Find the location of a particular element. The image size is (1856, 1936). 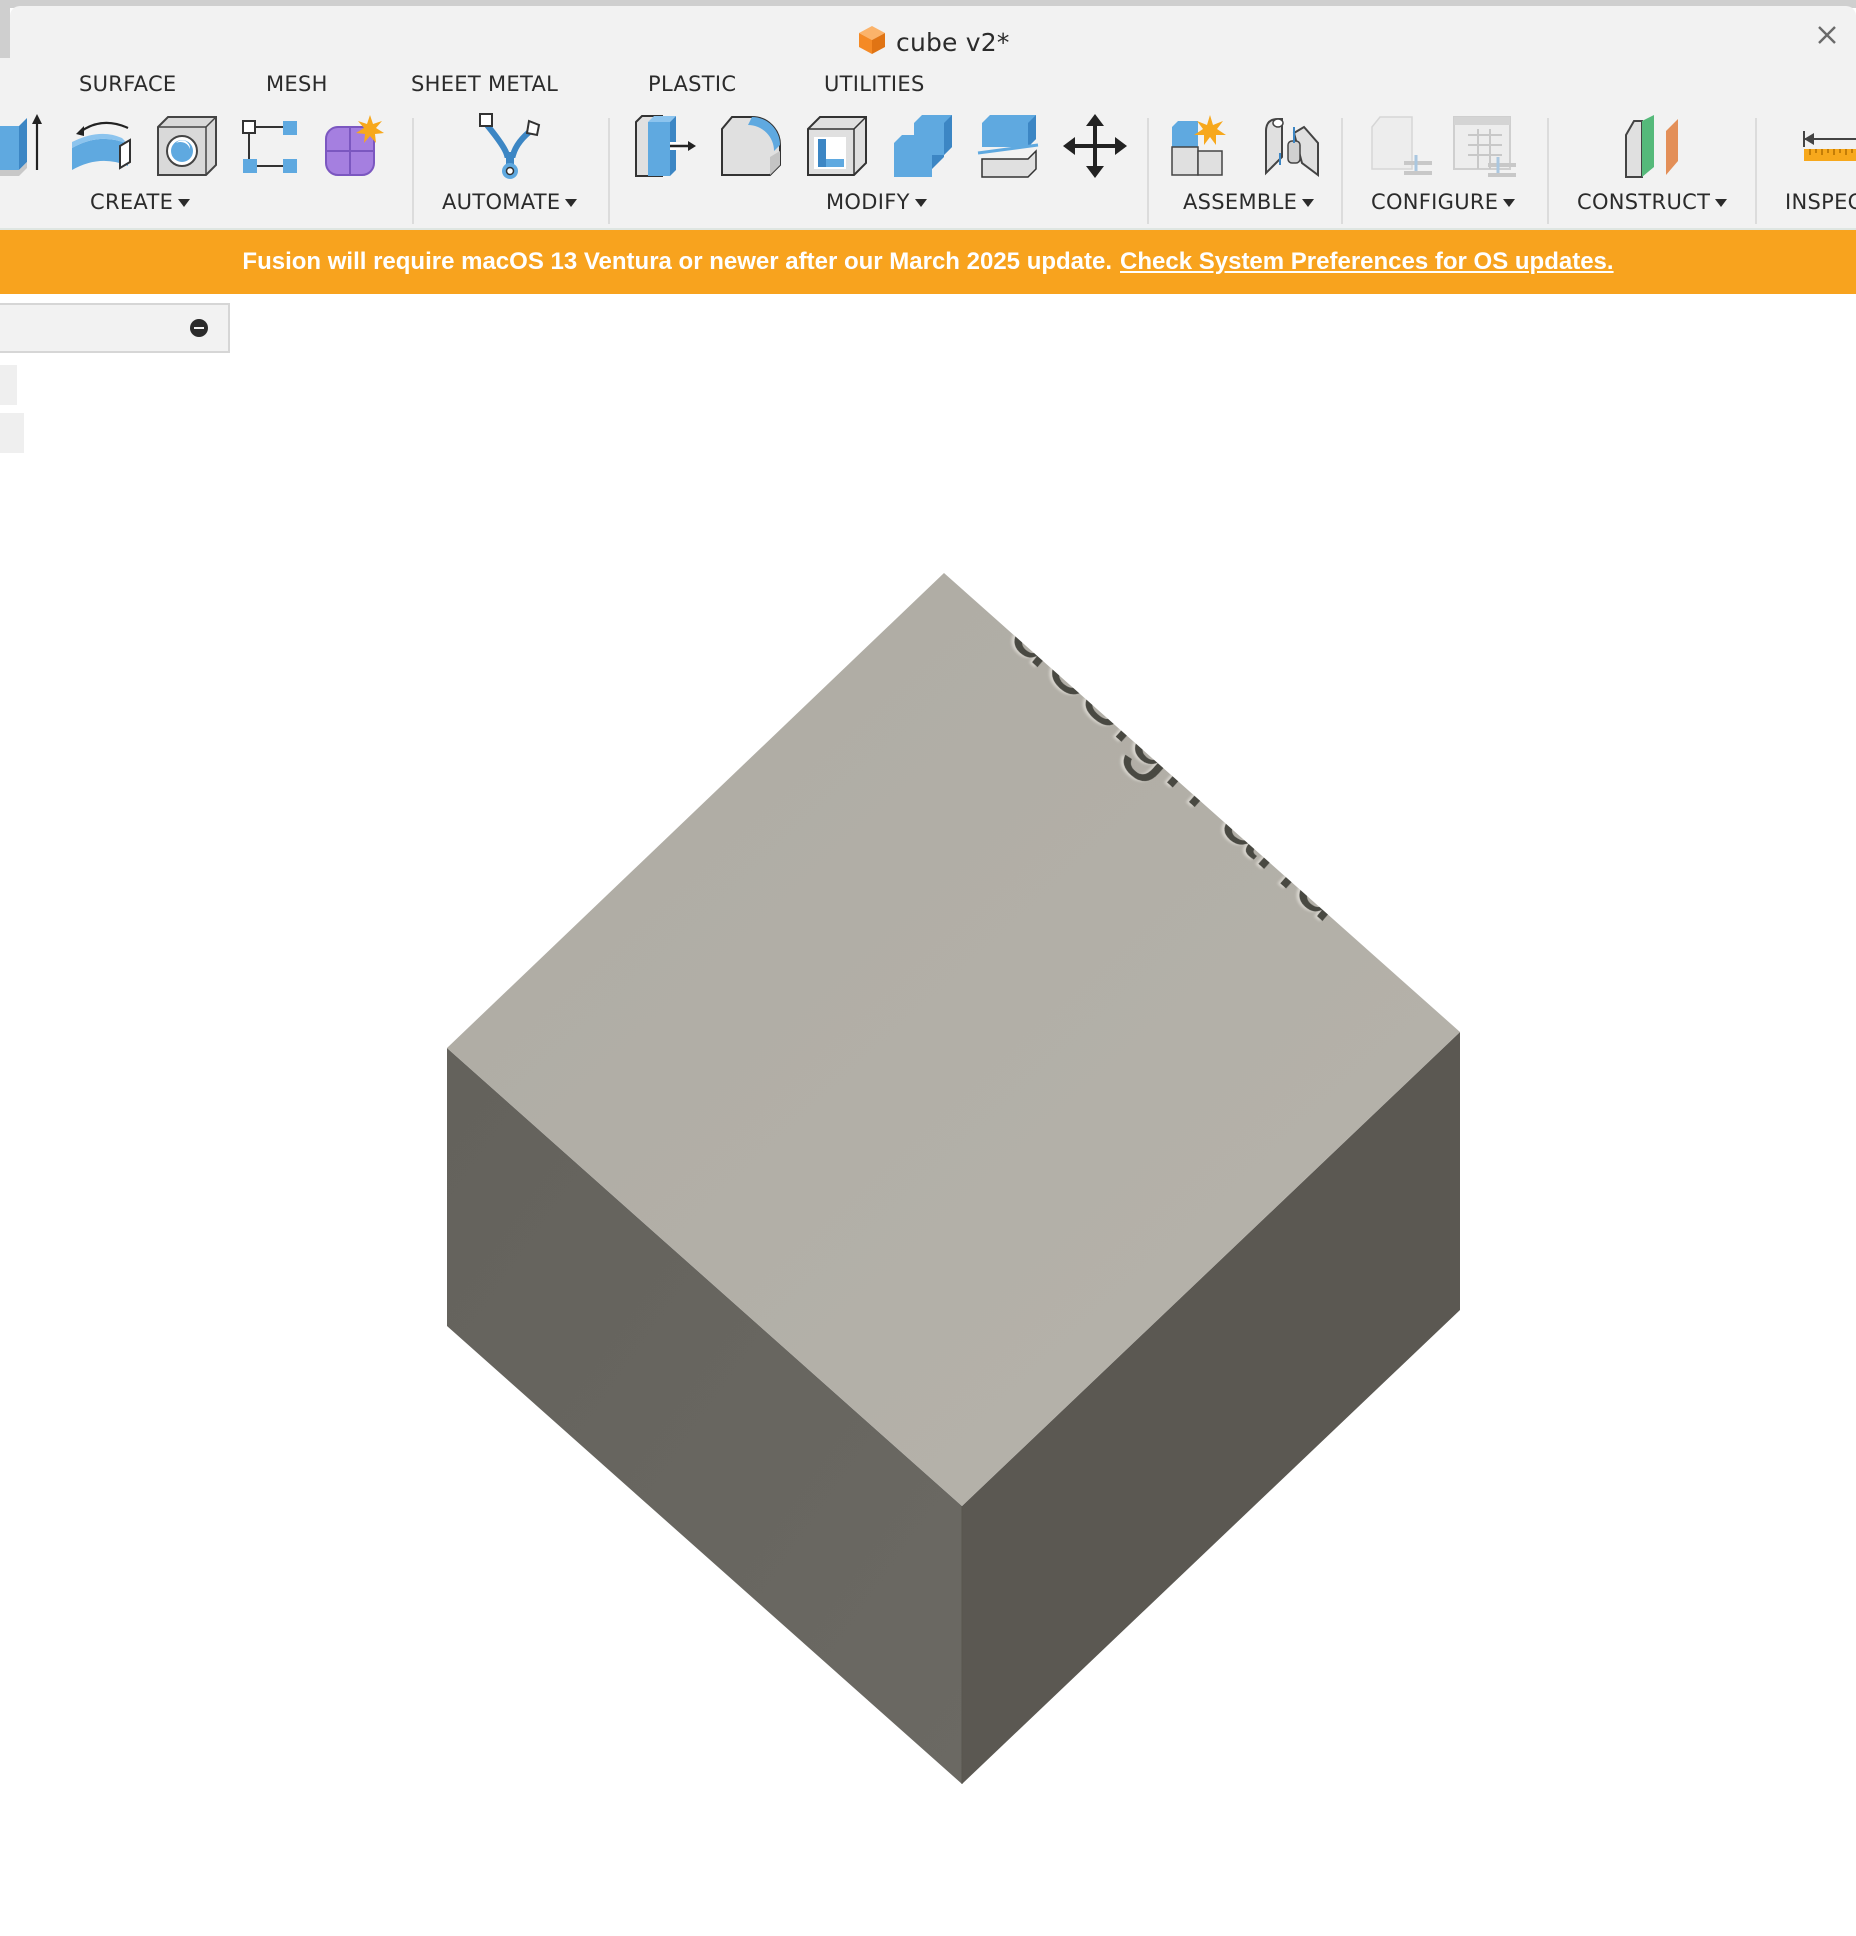

tab-surface: SURFACE is located at coordinates (127, 84).